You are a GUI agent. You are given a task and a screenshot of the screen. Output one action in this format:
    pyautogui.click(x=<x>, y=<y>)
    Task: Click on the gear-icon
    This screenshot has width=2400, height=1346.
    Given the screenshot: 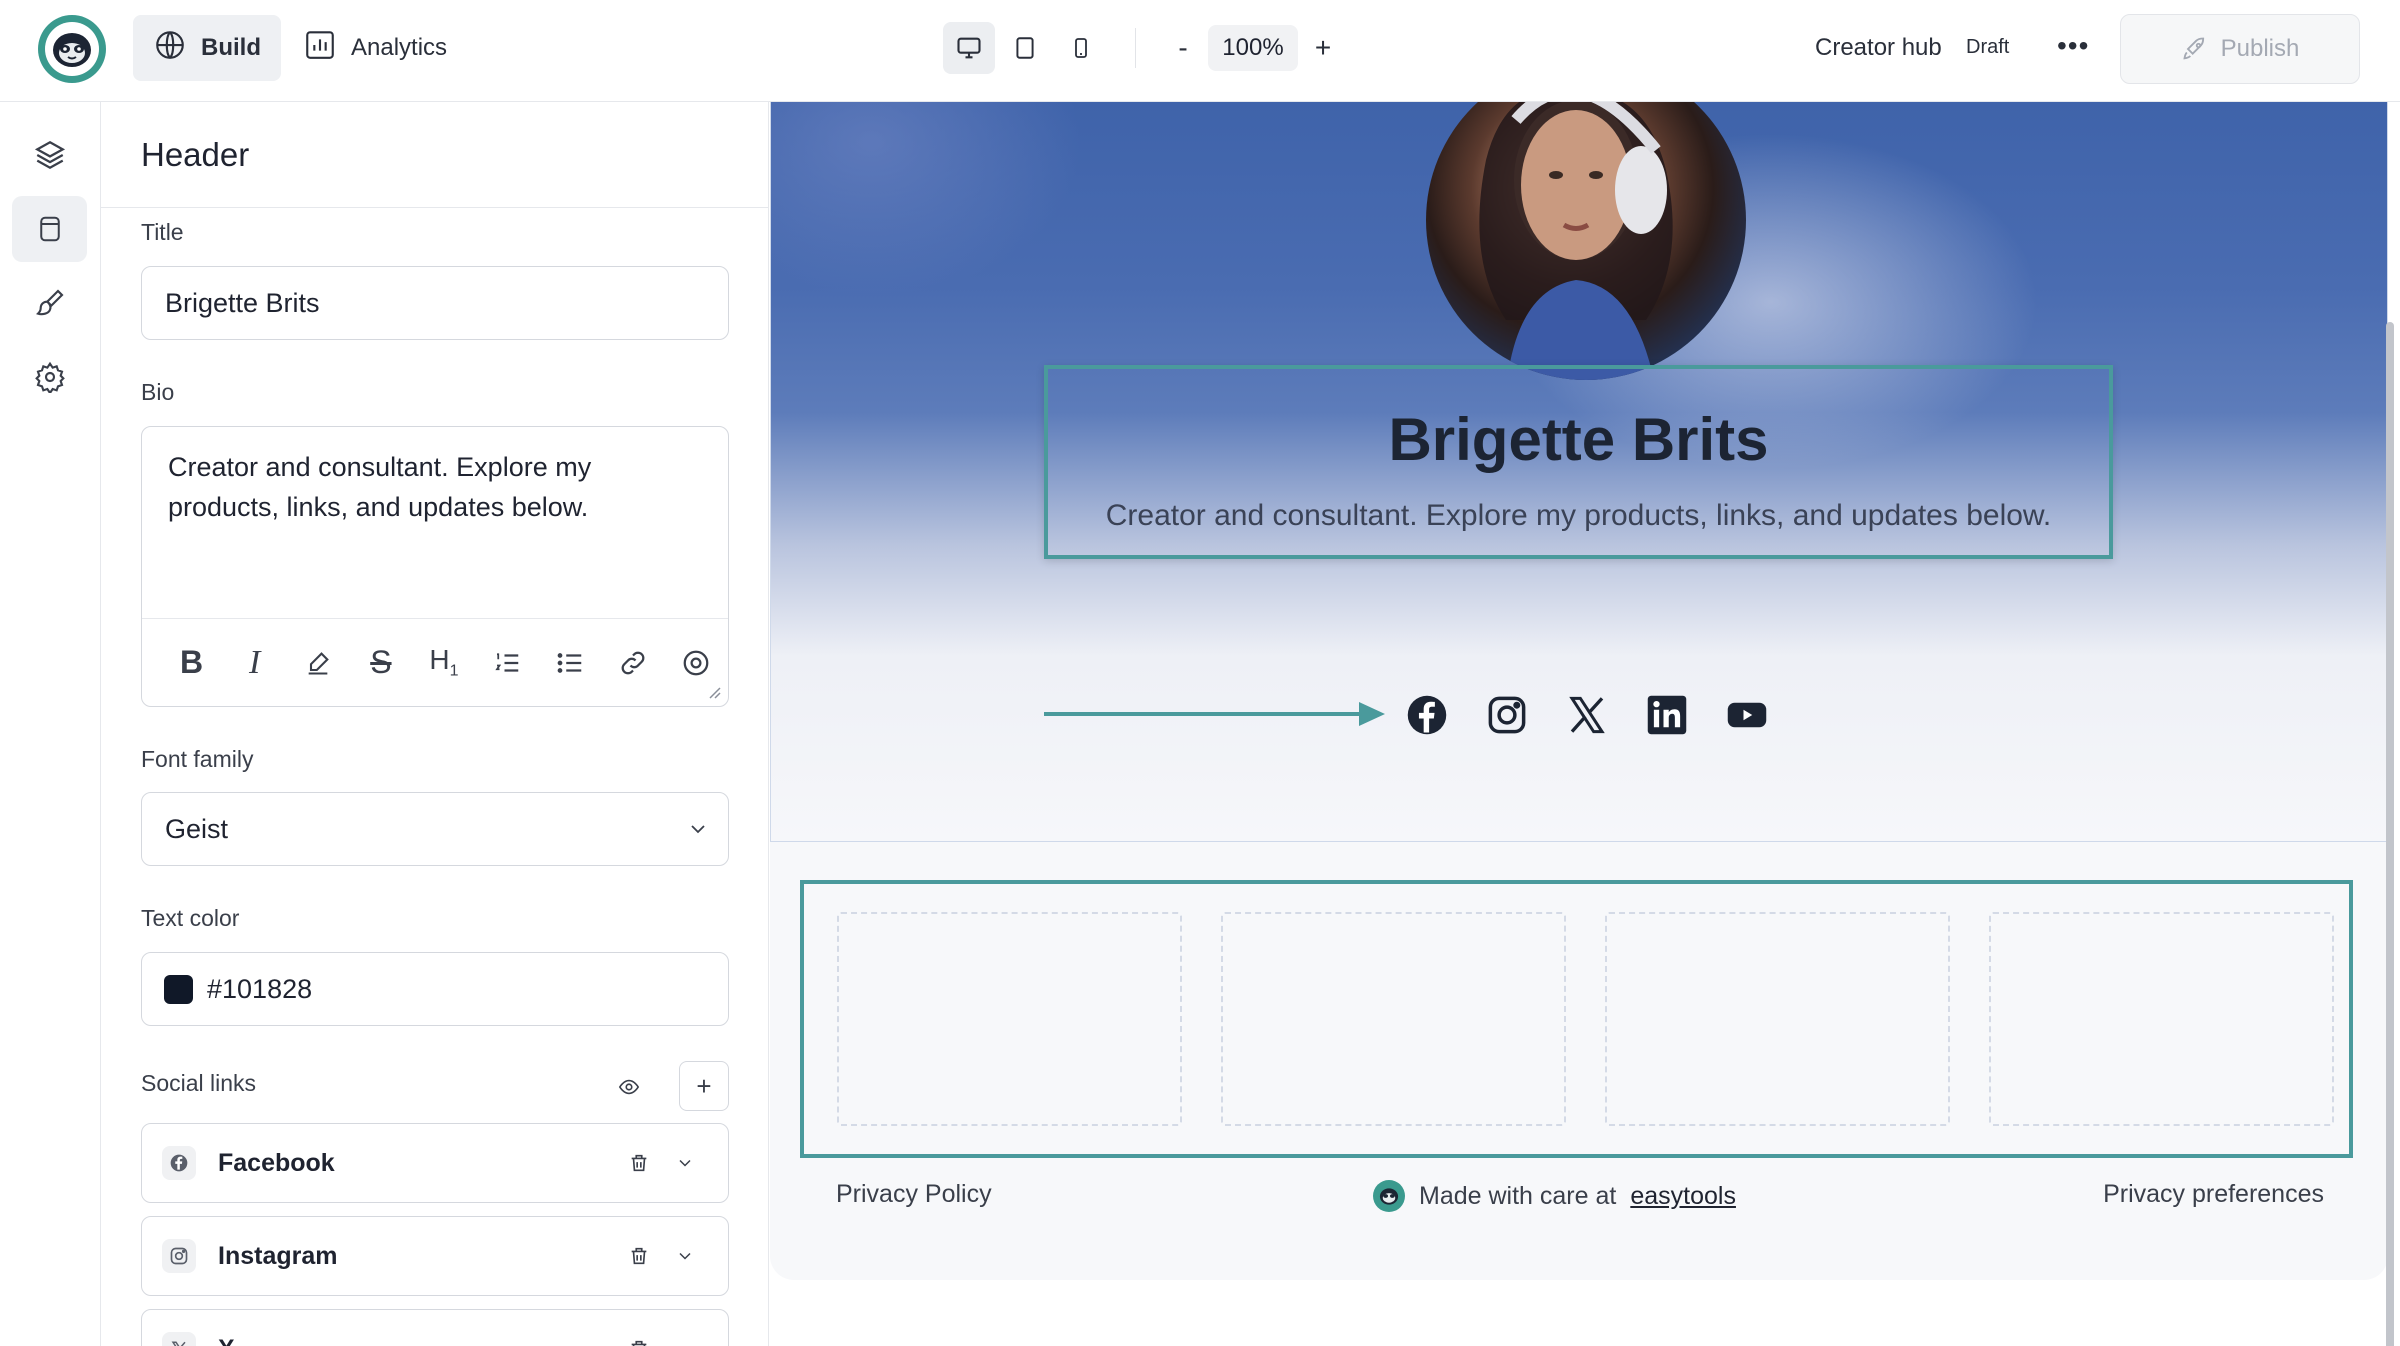 What is the action you would take?
    pyautogui.click(x=49, y=377)
    